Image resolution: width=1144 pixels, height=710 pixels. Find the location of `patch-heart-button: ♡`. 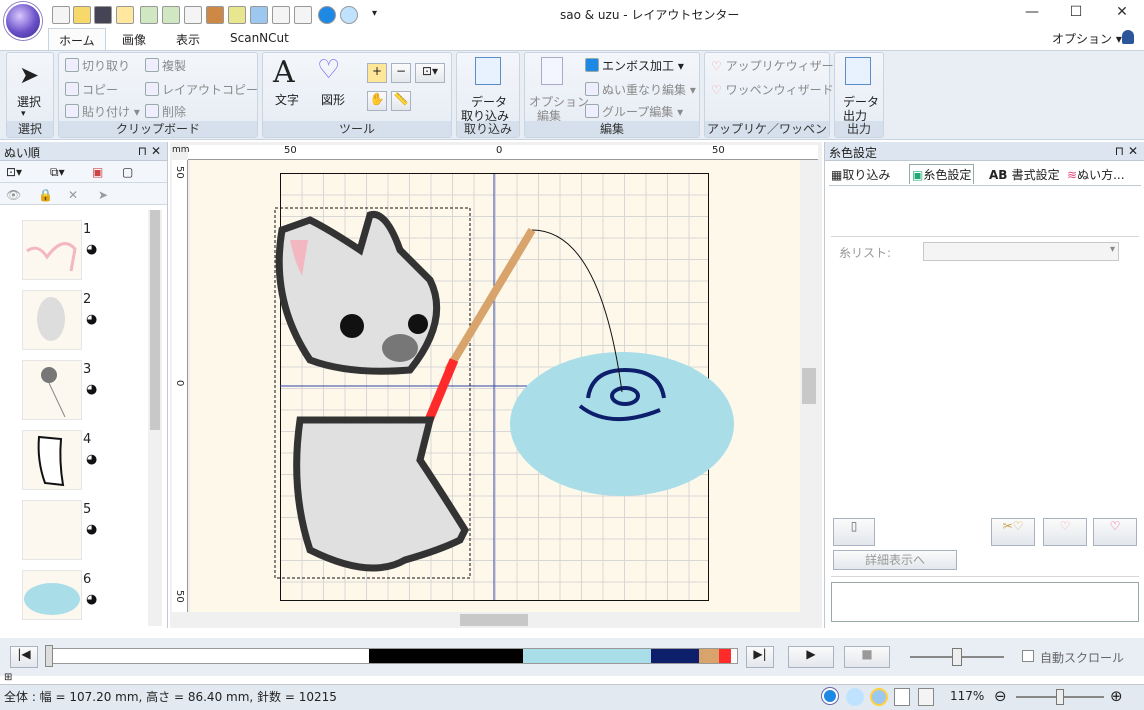

patch-heart-button: ♡ is located at coordinates (1115, 532).